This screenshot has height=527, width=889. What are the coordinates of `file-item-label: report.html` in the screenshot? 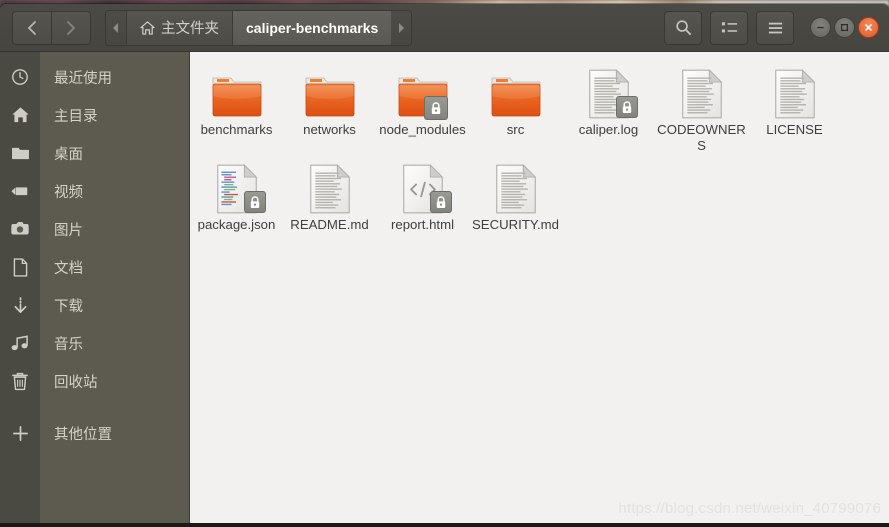 It's located at (422, 224).